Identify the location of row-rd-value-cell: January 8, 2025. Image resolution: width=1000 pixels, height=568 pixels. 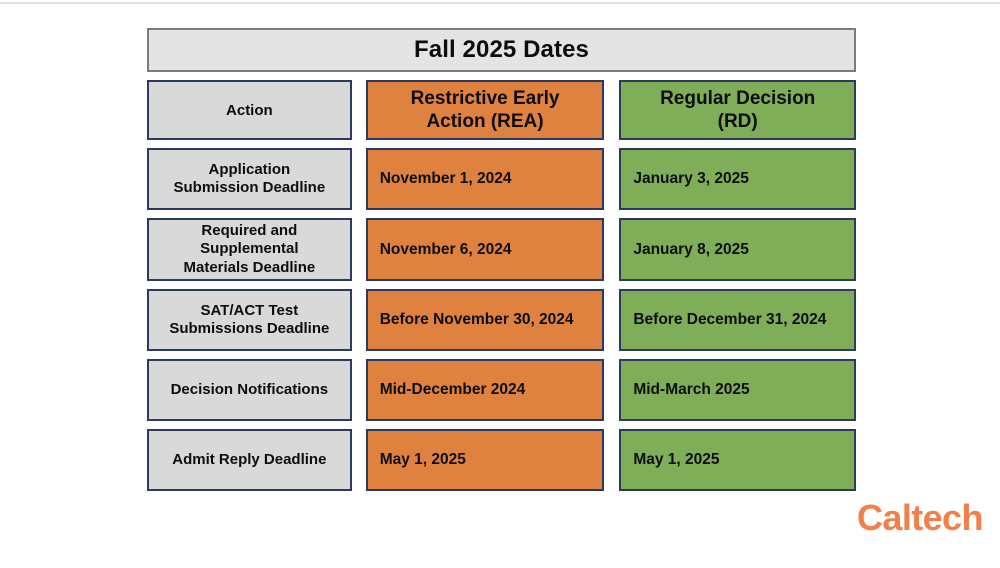
(737, 249).